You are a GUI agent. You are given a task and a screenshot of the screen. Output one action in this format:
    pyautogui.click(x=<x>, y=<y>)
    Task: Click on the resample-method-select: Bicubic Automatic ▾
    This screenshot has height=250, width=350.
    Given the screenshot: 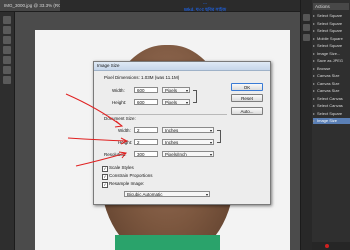 What is the action you would take?
    pyautogui.click(x=167, y=194)
    